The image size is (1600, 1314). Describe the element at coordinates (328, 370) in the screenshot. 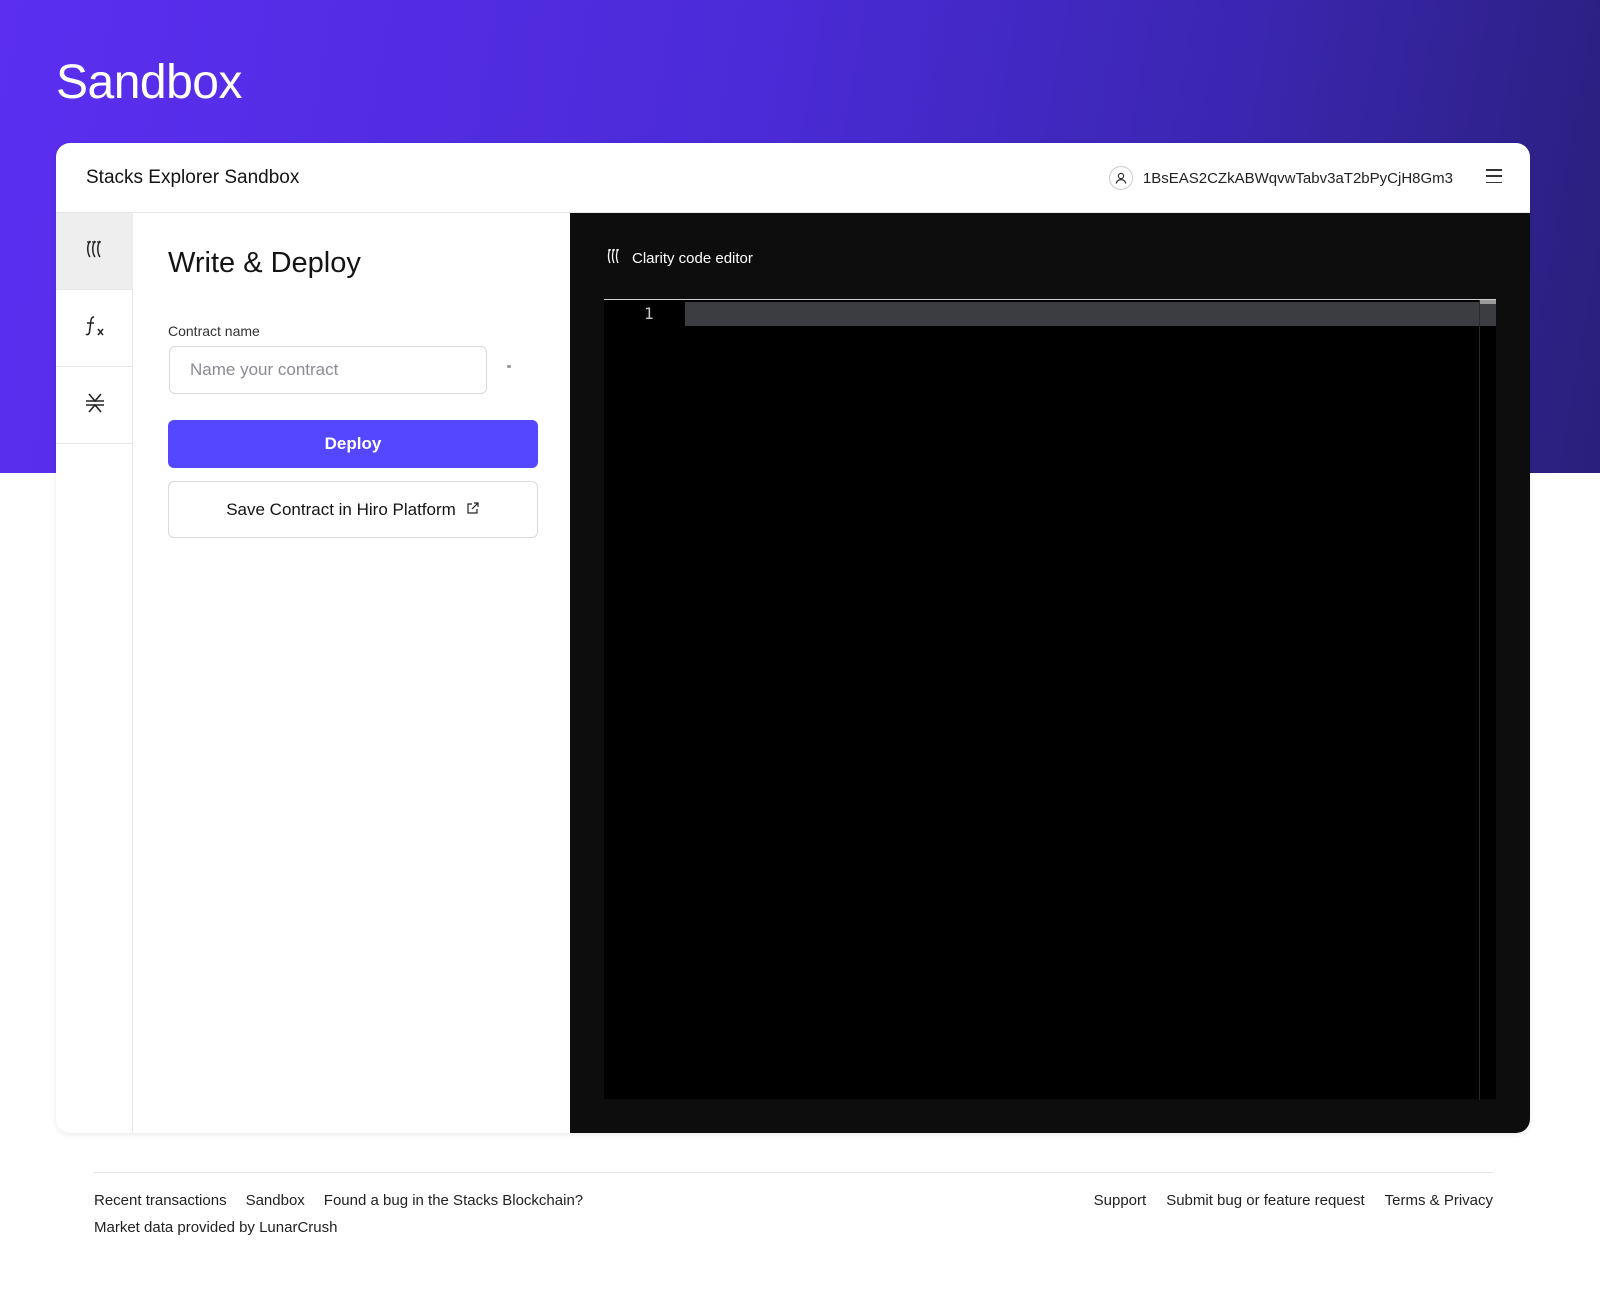

I see `contract-name-input` at that location.